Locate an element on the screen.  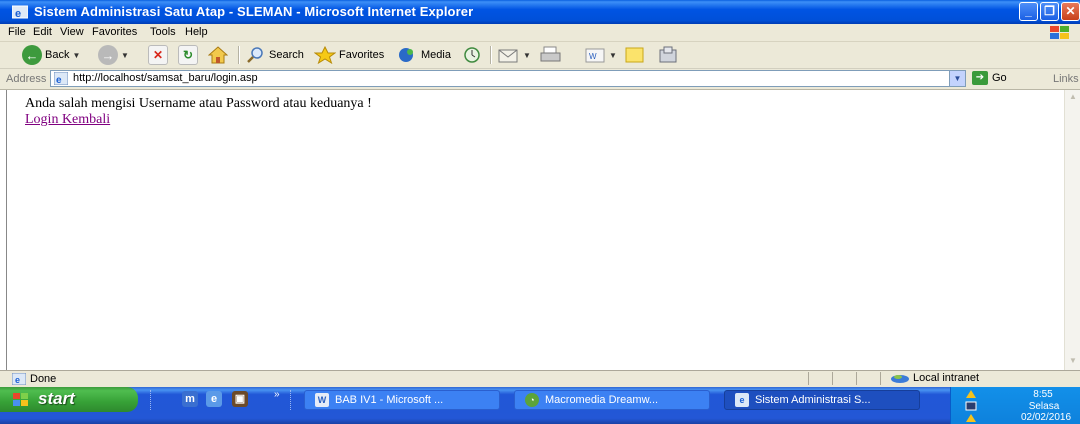
scroll-up-icon: ▲ is located at coordinates (1073, 98).